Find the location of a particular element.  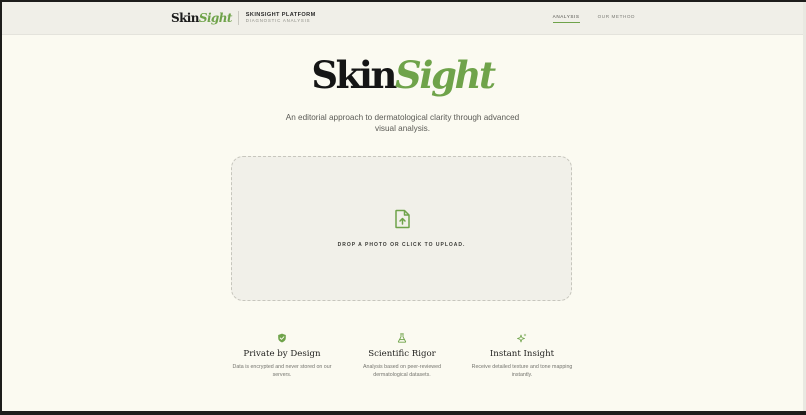

main-nav: ANALYSIS OUR METHOD is located at coordinates (593, 18).